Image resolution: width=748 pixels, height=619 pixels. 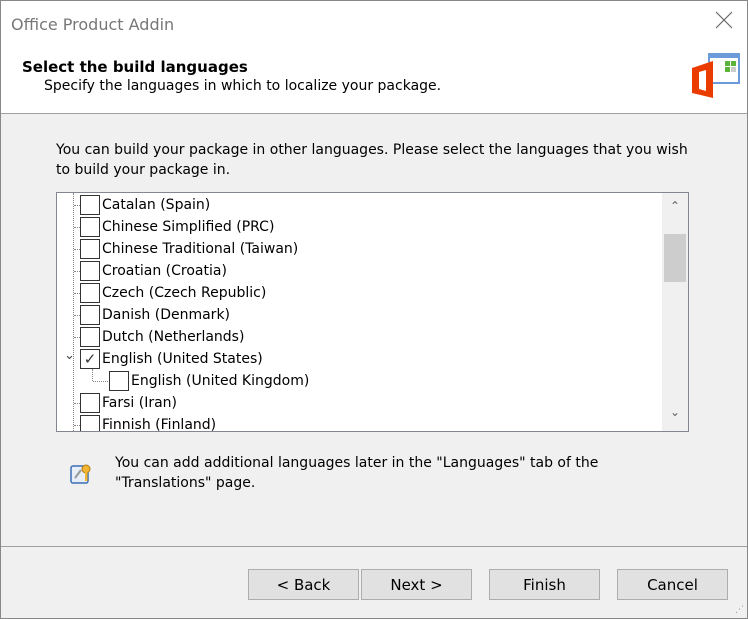 I want to click on language-checkbox: ✓, so click(x=90, y=359).